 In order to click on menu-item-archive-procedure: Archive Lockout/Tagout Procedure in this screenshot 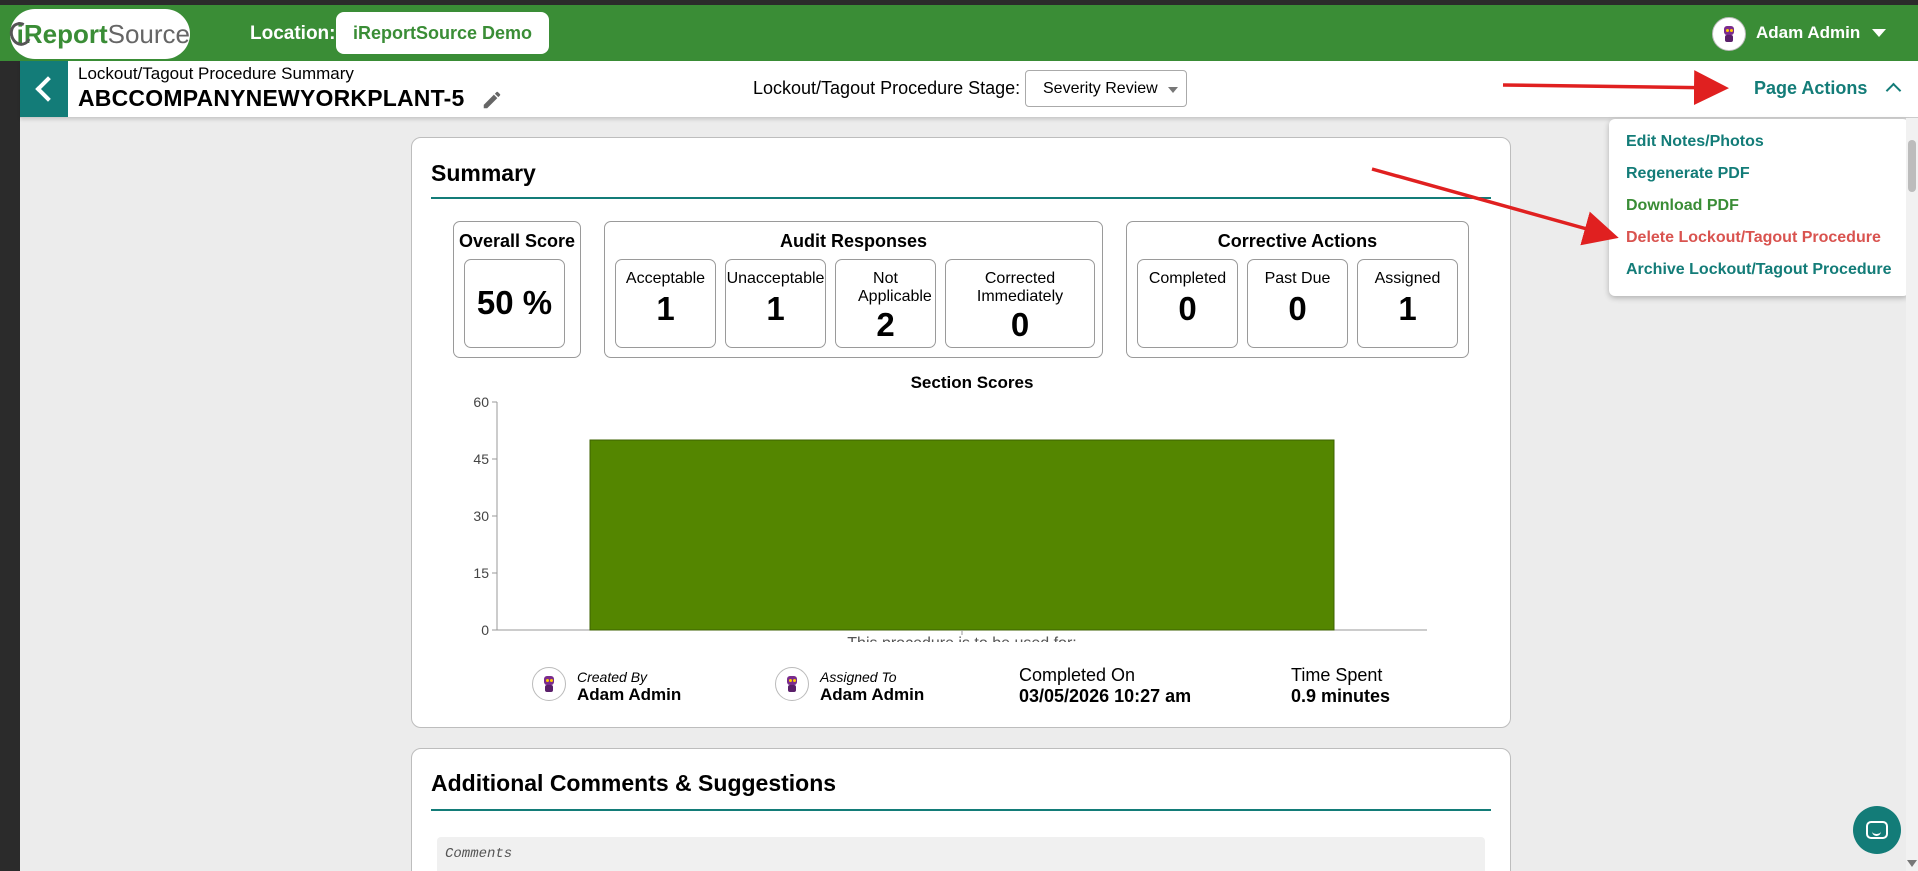, I will do `click(1759, 270)`.